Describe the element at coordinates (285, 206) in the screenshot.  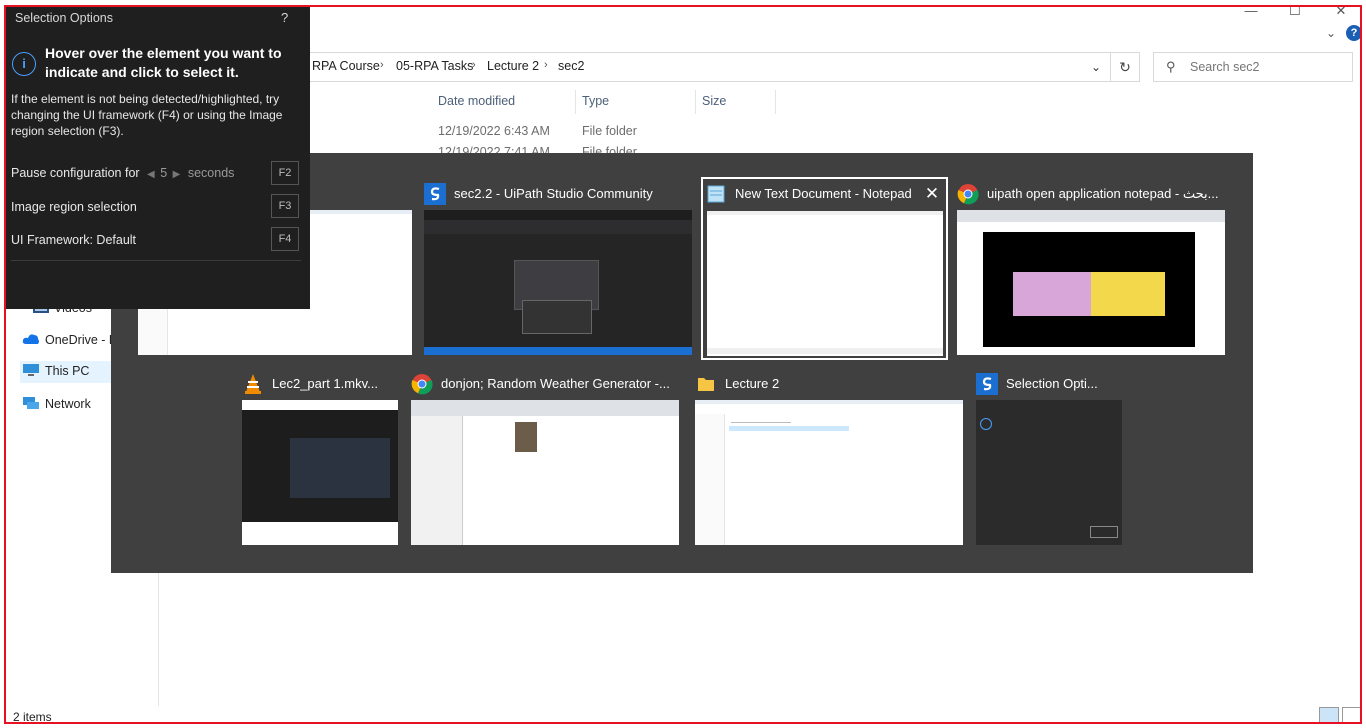
I see `f3-key-badge: F3` at that location.